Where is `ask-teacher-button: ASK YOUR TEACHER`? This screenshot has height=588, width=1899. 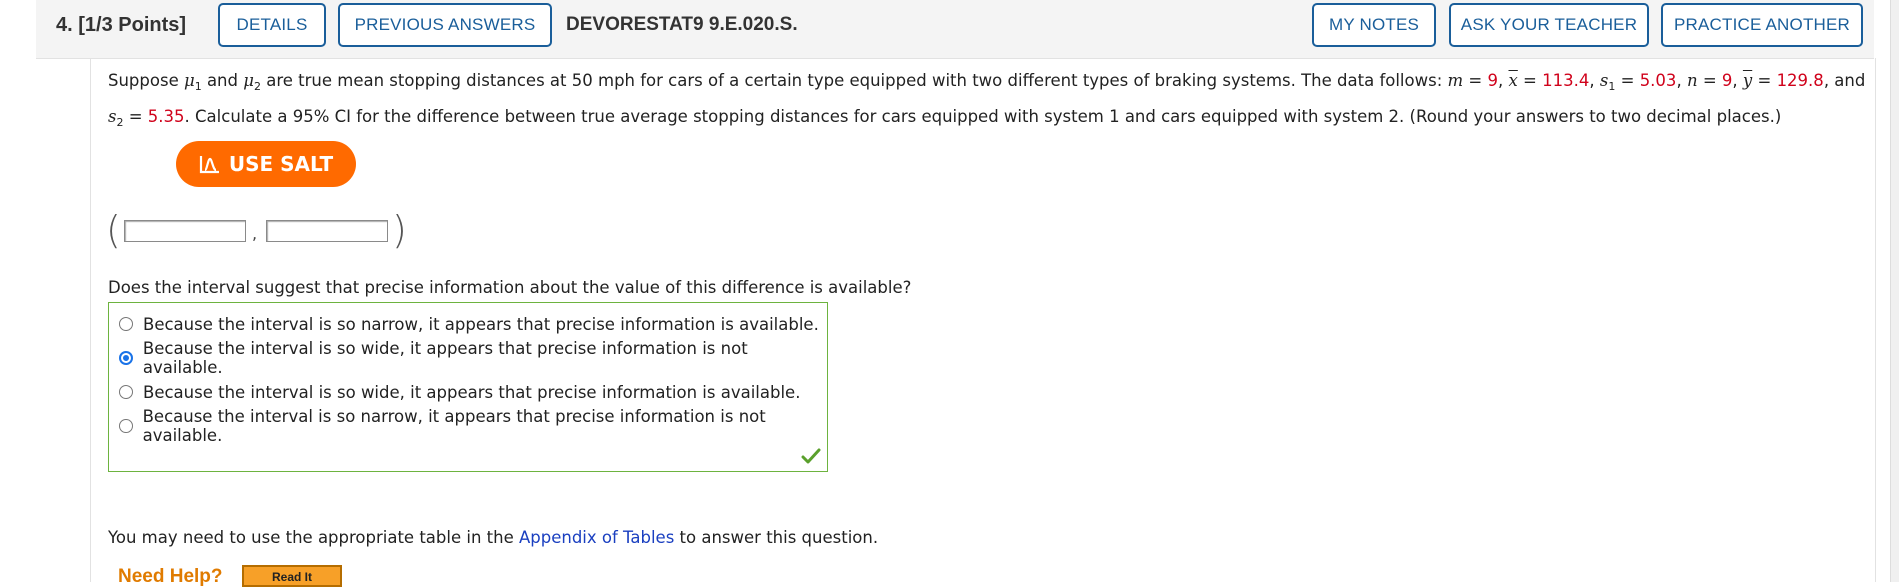 ask-teacher-button: ASK YOUR TEACHER is located at coordinates (1549, 25).